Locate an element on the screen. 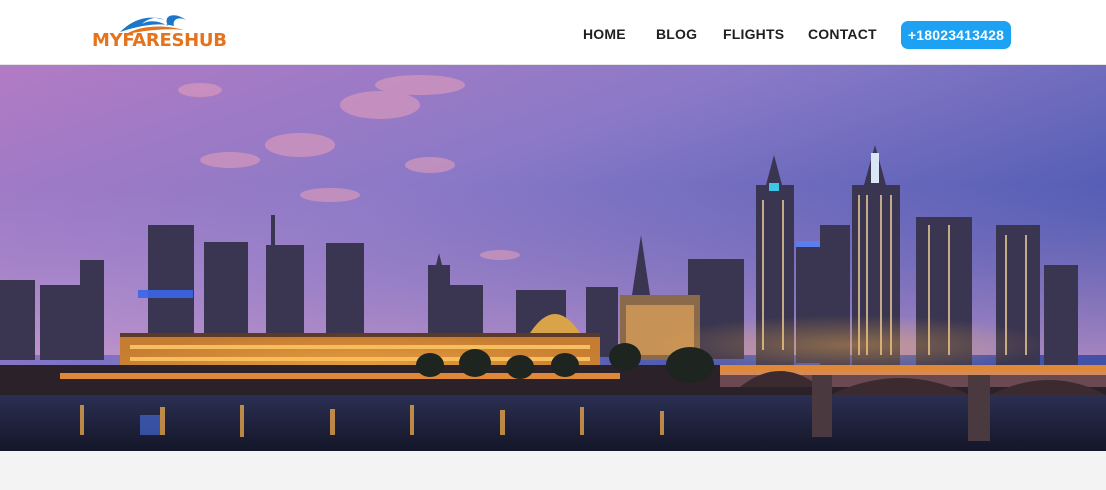 Image resolution: width=1106 pixels, height=490 pixels. phone-button: +18023413428 is located at coordinates (956, 35).